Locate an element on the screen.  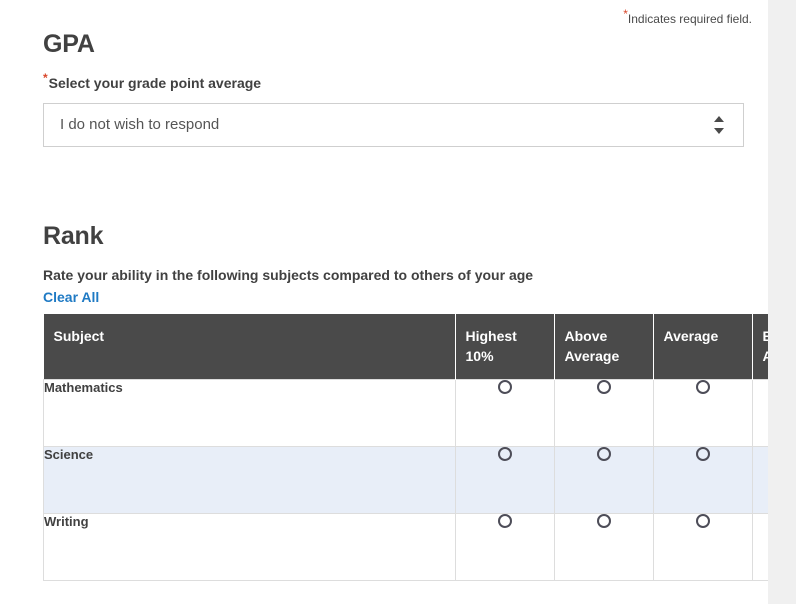
radio-cell-mathematics-below-average is located at coordinates (759, 412).